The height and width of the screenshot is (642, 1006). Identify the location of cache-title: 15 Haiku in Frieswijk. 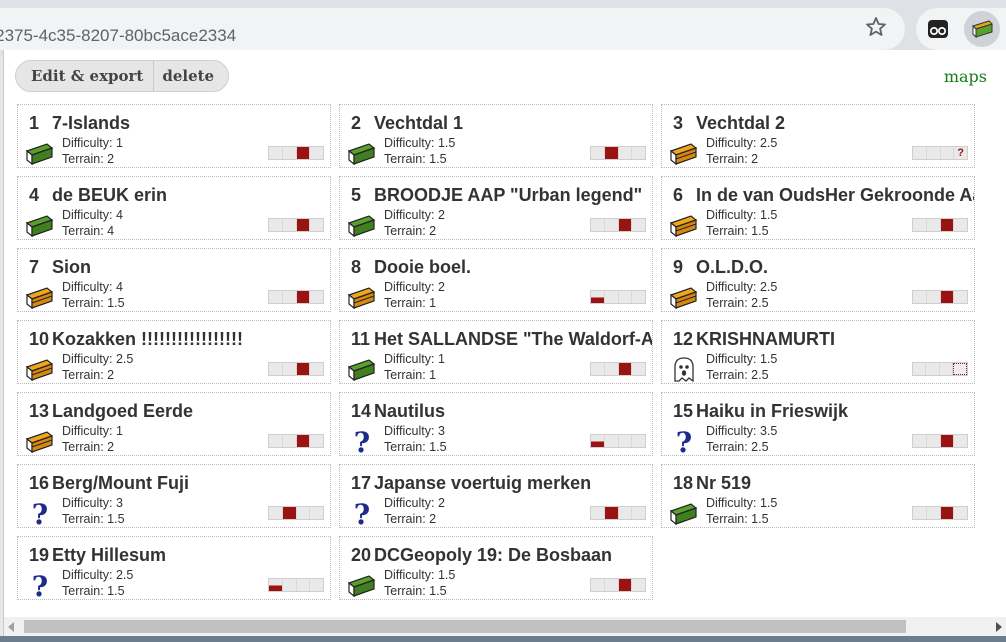
(823, 411).